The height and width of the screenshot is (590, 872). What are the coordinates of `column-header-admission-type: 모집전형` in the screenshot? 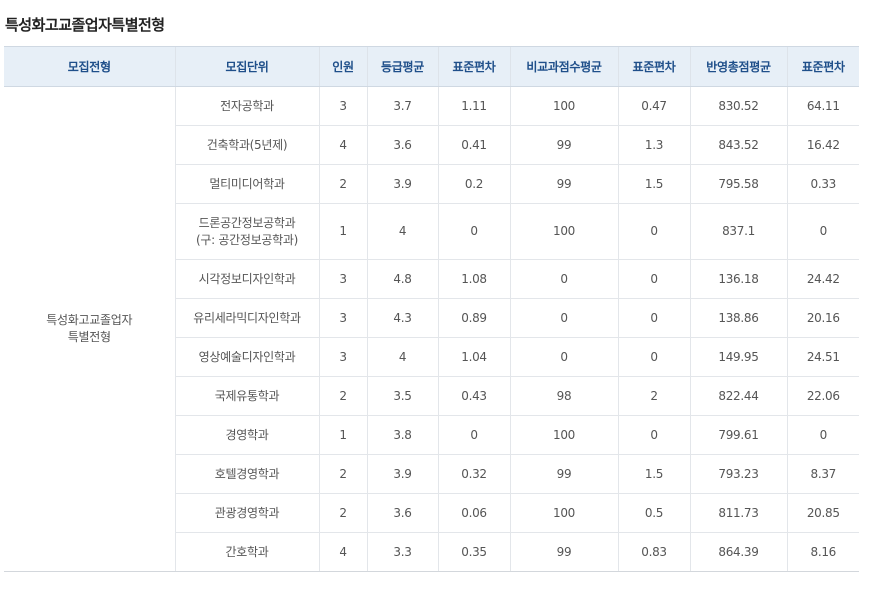 It's located at (89, 66).